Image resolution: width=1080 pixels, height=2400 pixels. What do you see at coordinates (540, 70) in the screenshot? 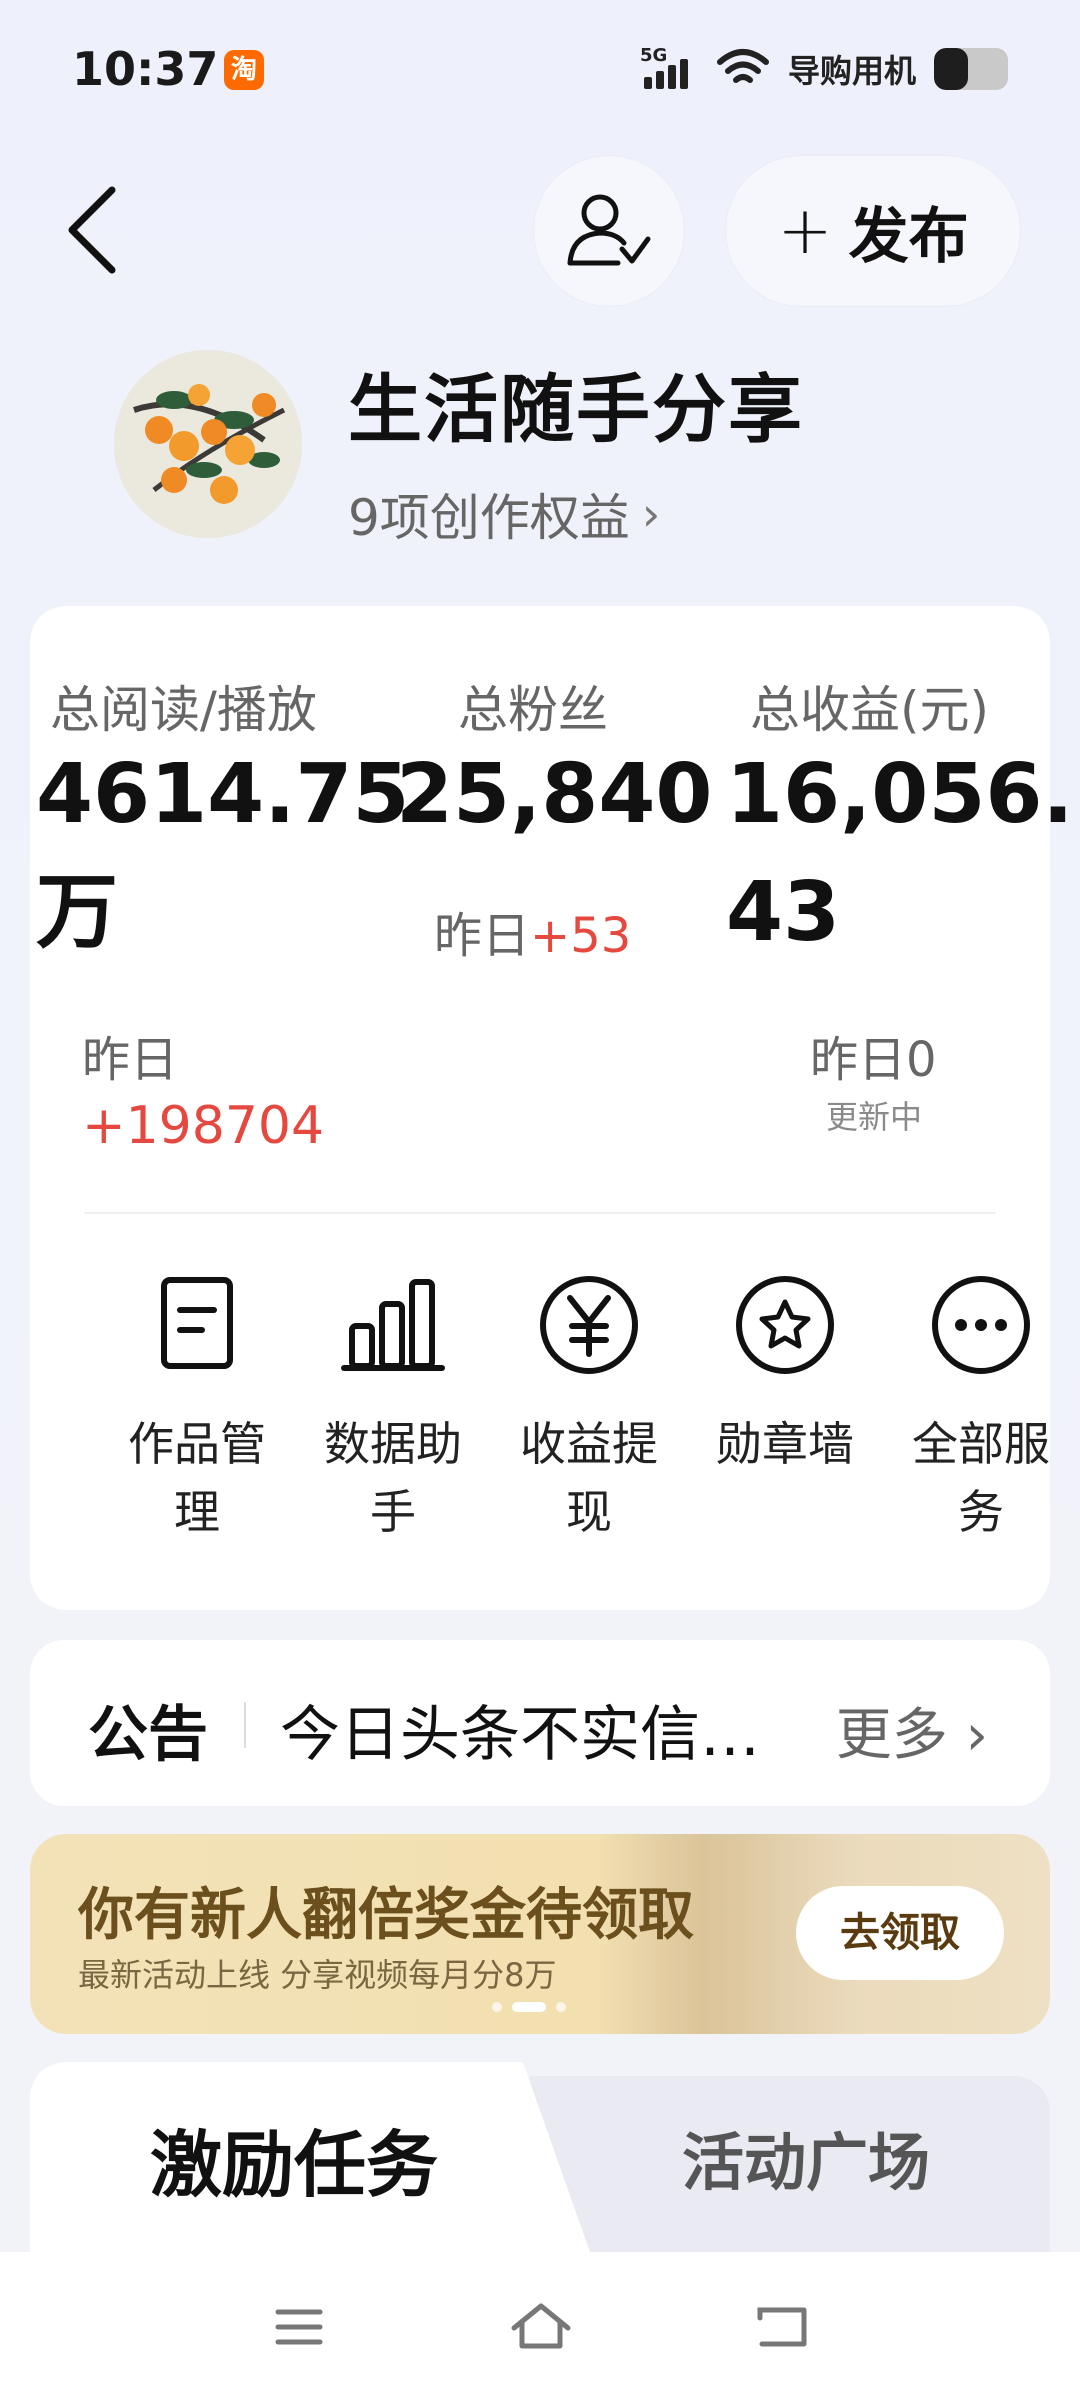
I see `status-bar: 10:37 淘 5G 导购用机` at bounding box center [540, 70].